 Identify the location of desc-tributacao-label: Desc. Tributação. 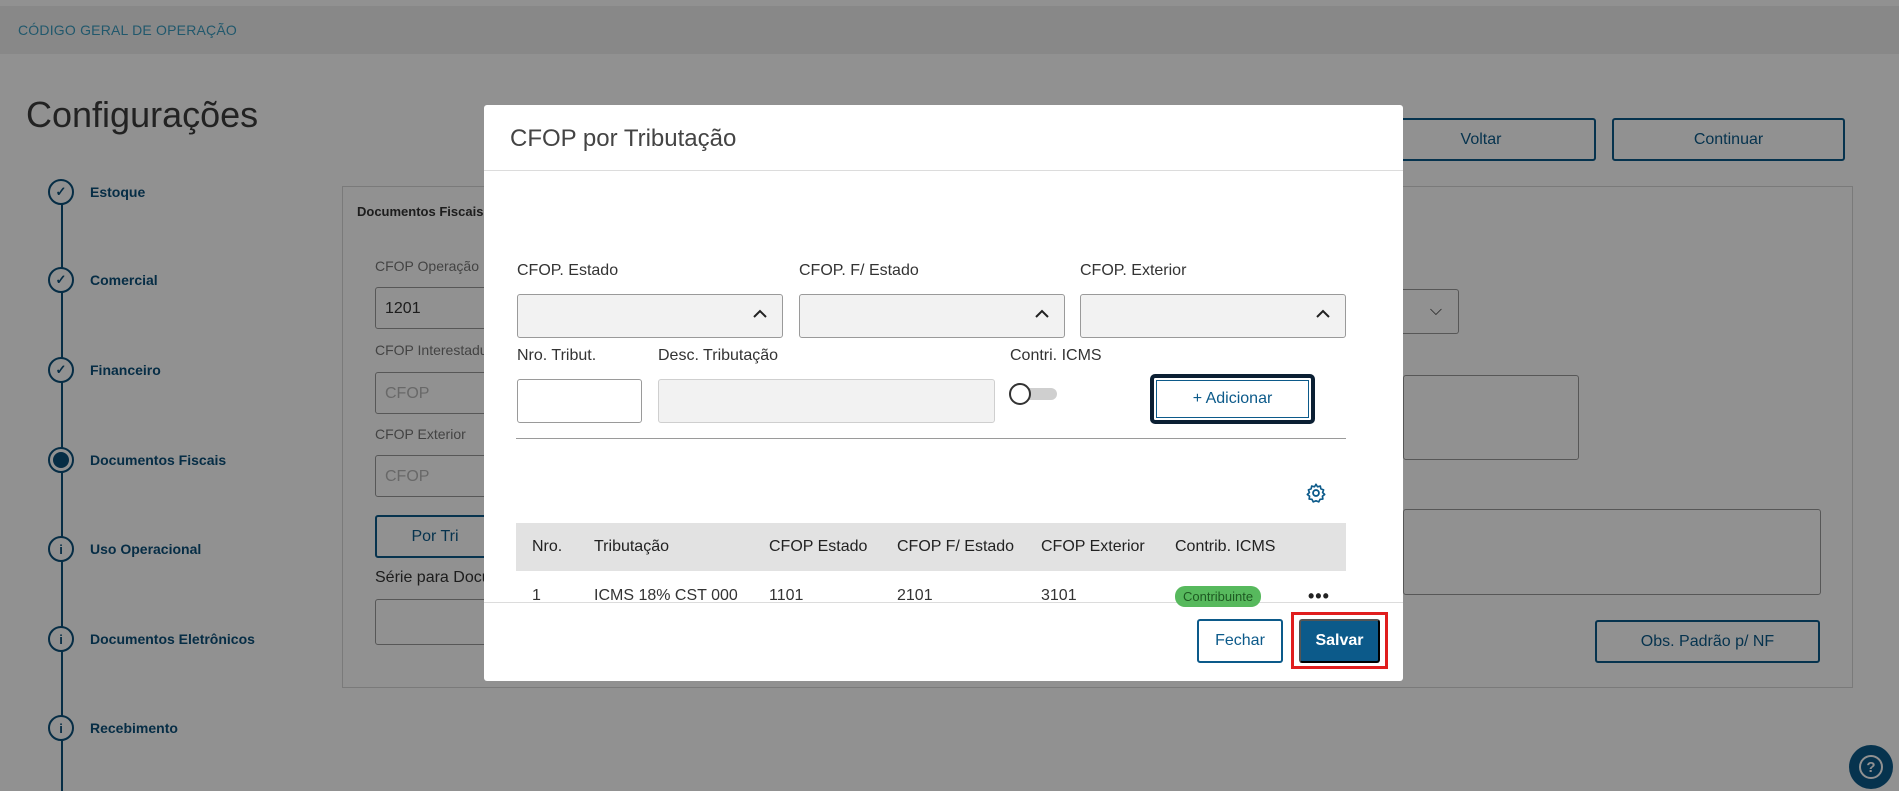
(718, 355).